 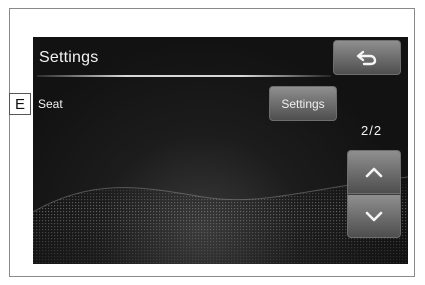 I want to click on title-divider, so click(x=184, y=76).